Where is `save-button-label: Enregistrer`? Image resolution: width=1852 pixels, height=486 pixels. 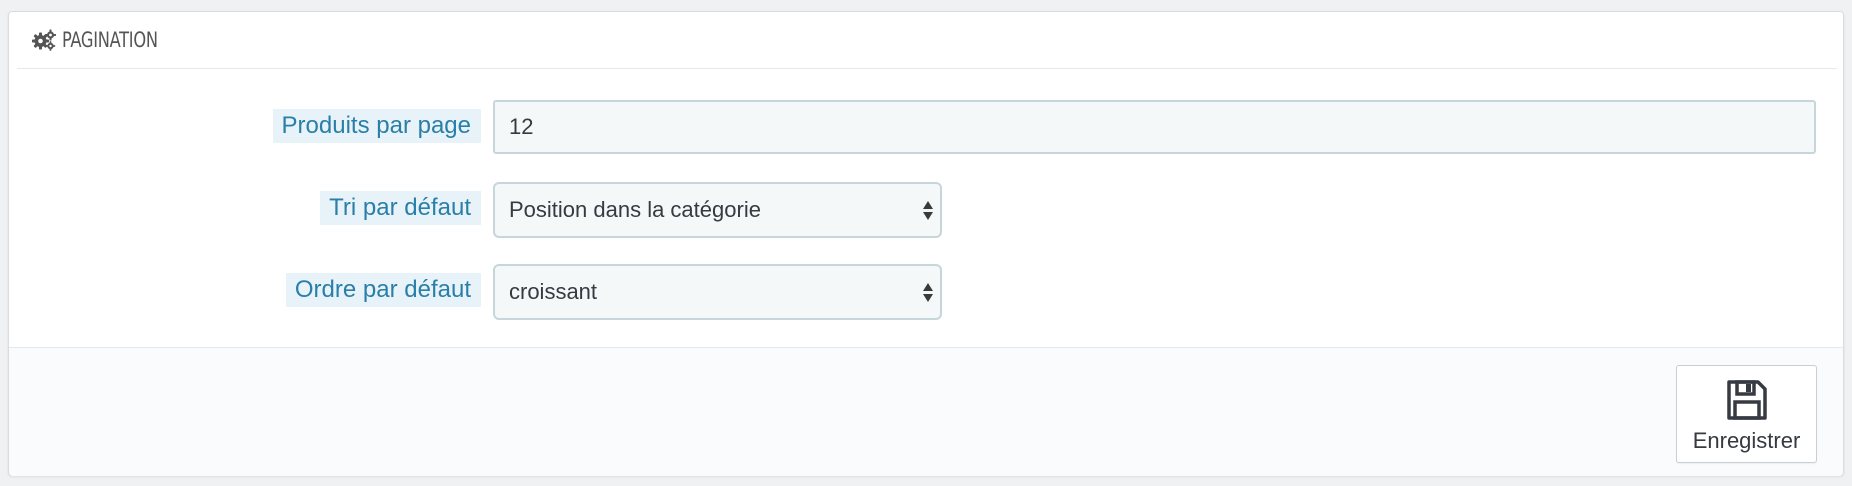 save-button-label: Enregistrer is located at coordinates (1746, 440).